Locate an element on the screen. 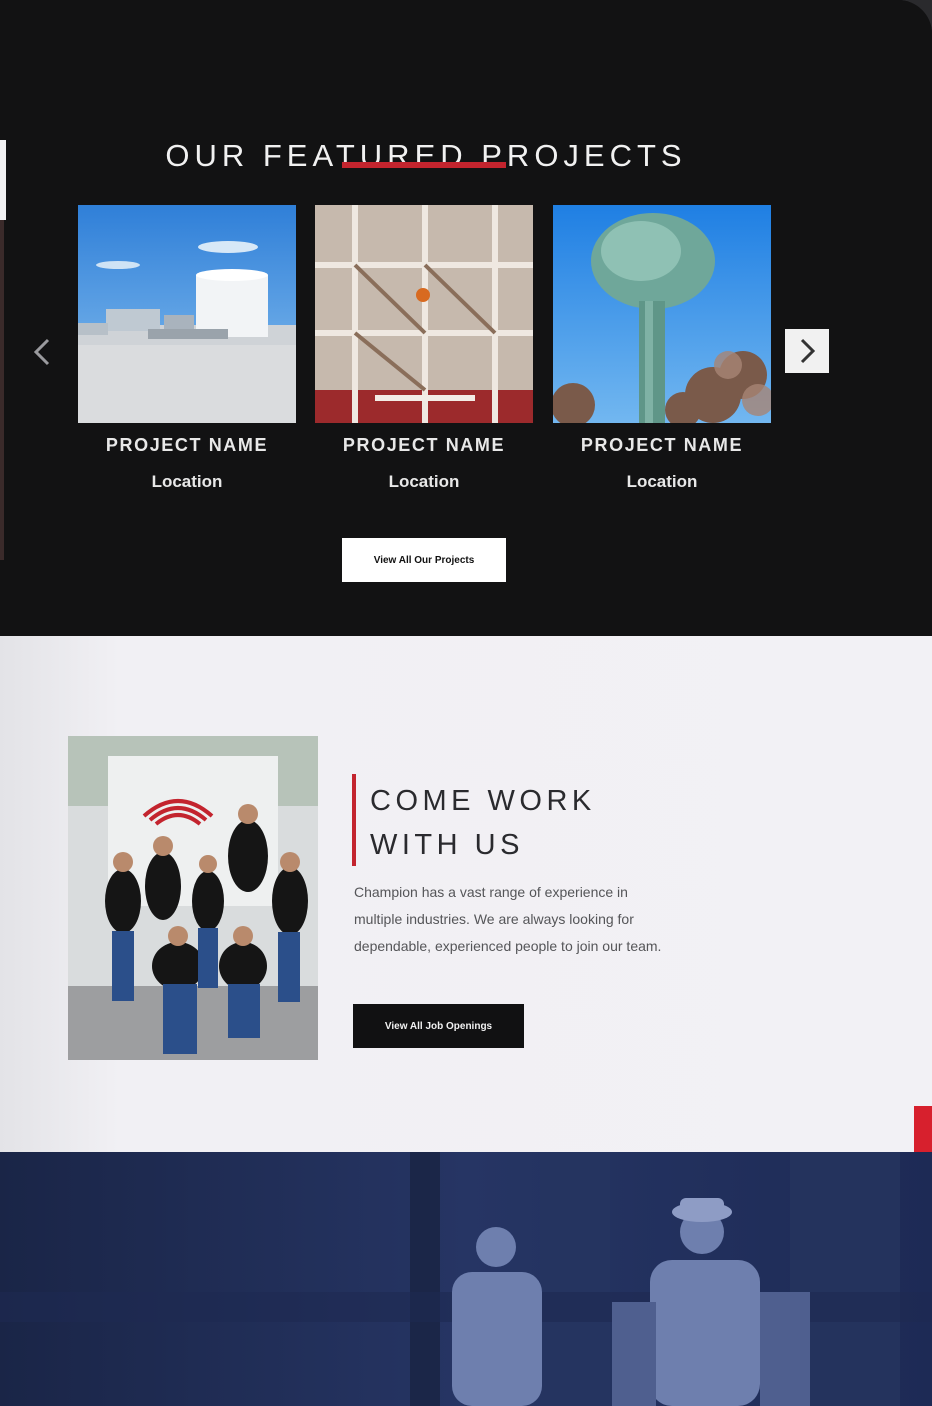  featured-projects-title: OUR FEATURED PROJECTS is located at coordinates (426, 155).